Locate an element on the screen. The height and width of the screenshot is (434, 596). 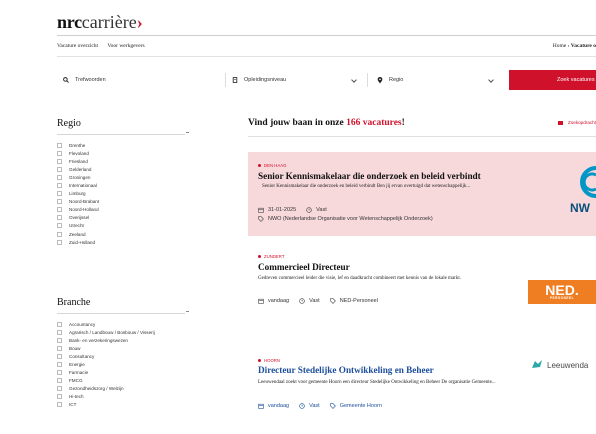
filter-option: Gelderland is located at coordinates (132, 169).